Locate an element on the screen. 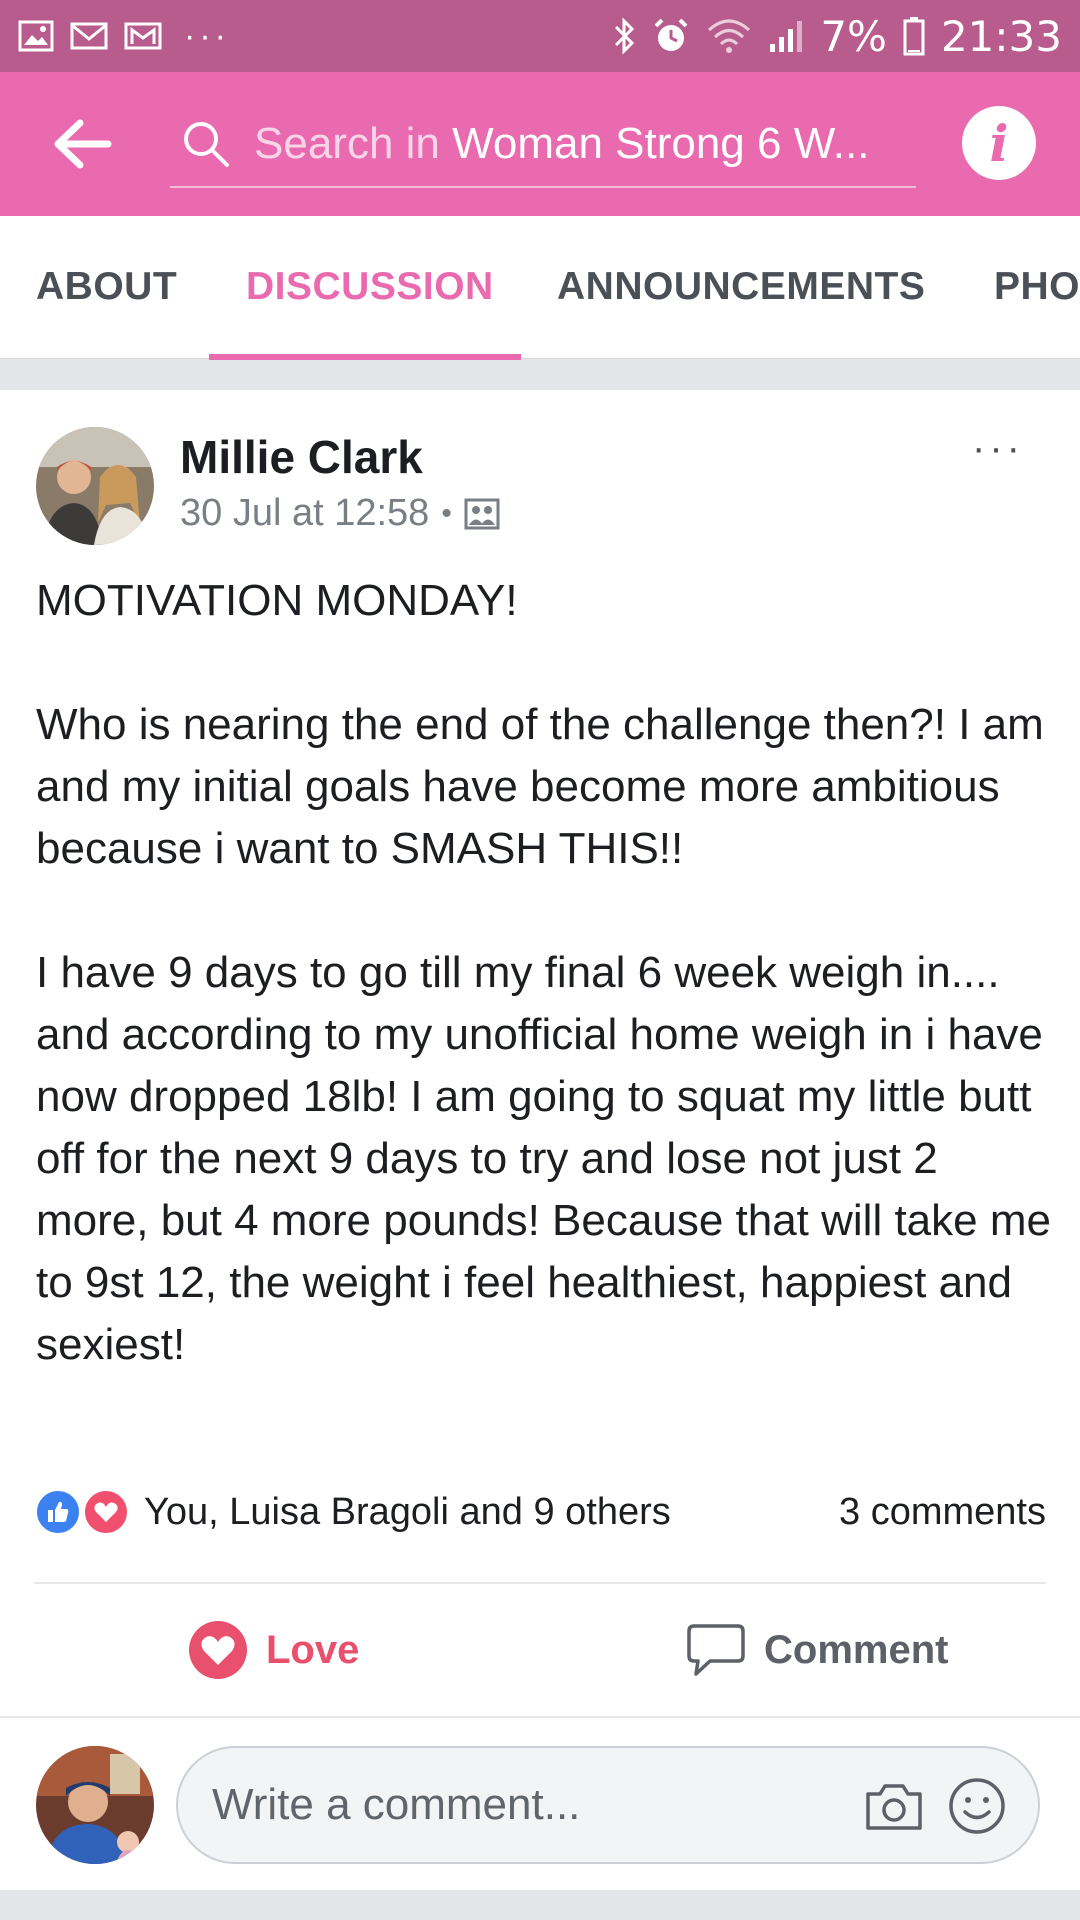 The width and height of the screenshot is (1080, 1920). love-label: Love is located at coordinates (313, 1649).